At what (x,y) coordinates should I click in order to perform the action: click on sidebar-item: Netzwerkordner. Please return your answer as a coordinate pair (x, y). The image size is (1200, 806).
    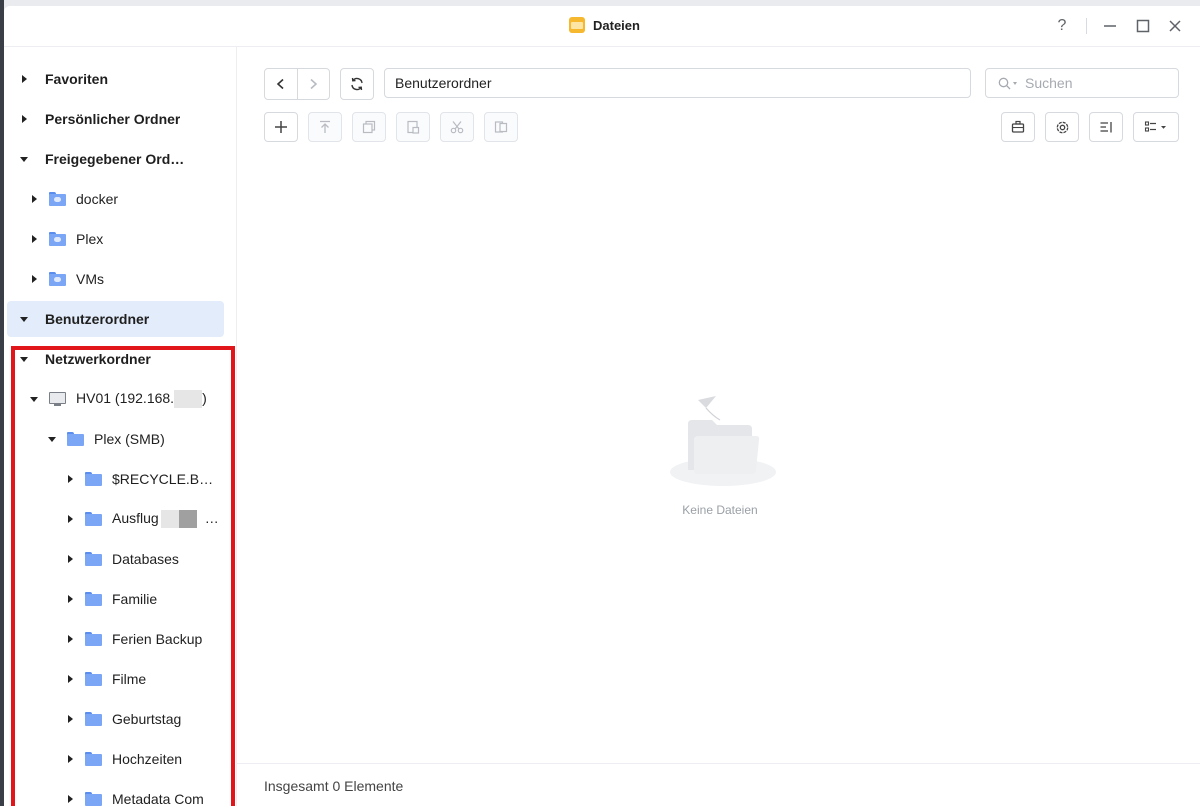
    Looking at the image, I should click on (115, 359).